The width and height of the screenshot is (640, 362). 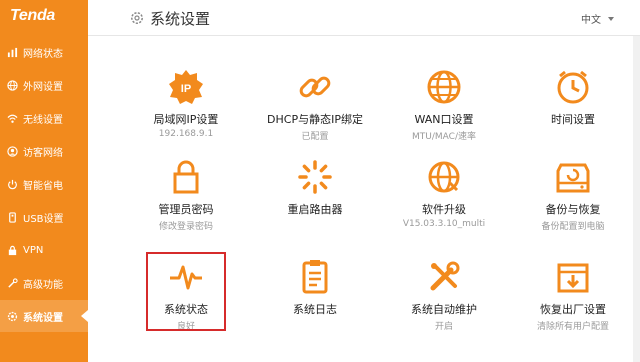 What do you see at coordinates (636, 199) in the screenshot?
I see `scrollbar` at bounding box center [636, 199].